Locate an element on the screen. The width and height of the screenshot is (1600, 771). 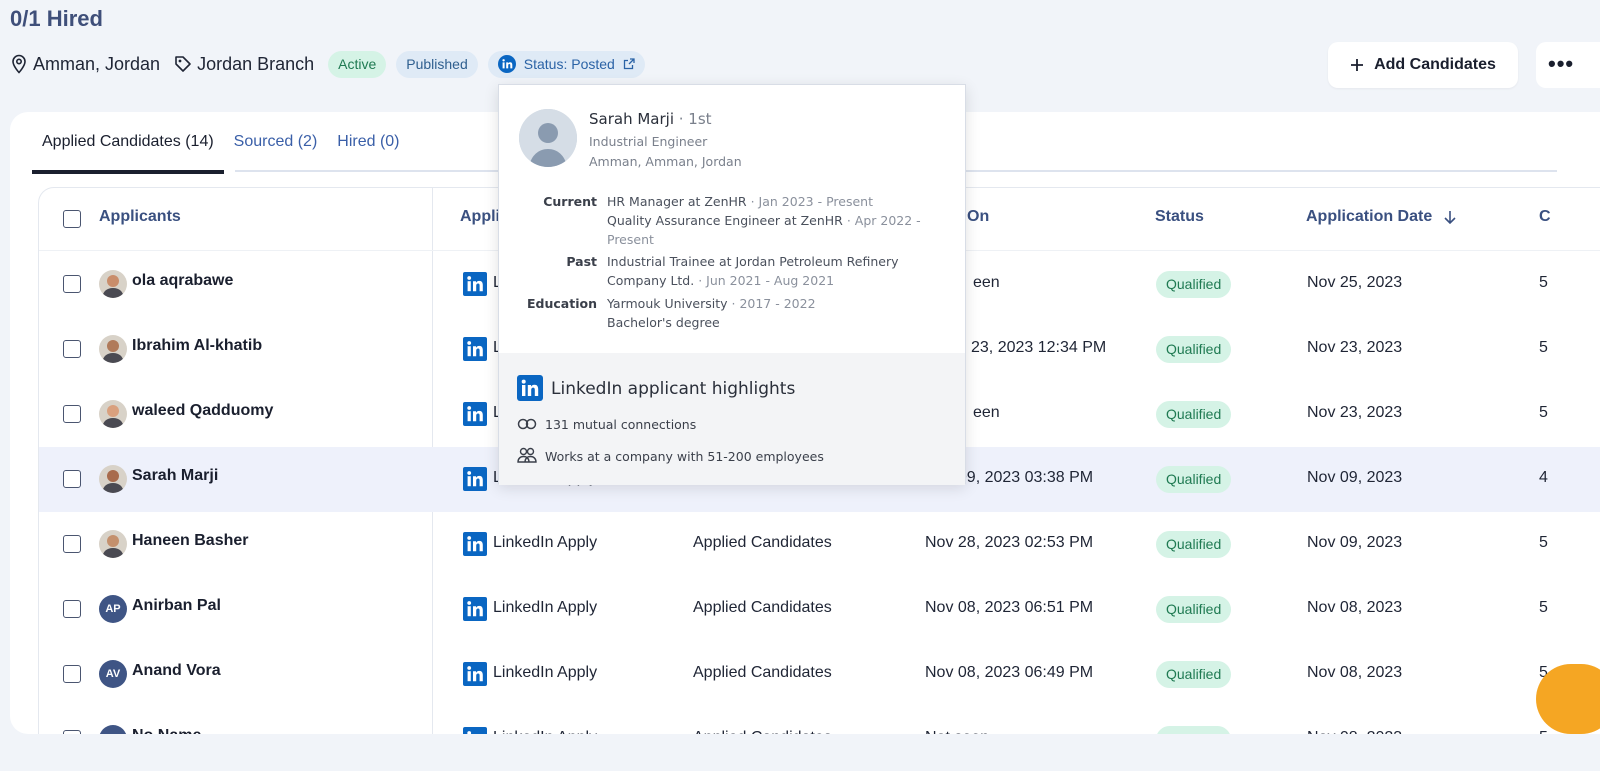
current-position-1: HR Manager at ZenHR is located at coordinates (677, 201).